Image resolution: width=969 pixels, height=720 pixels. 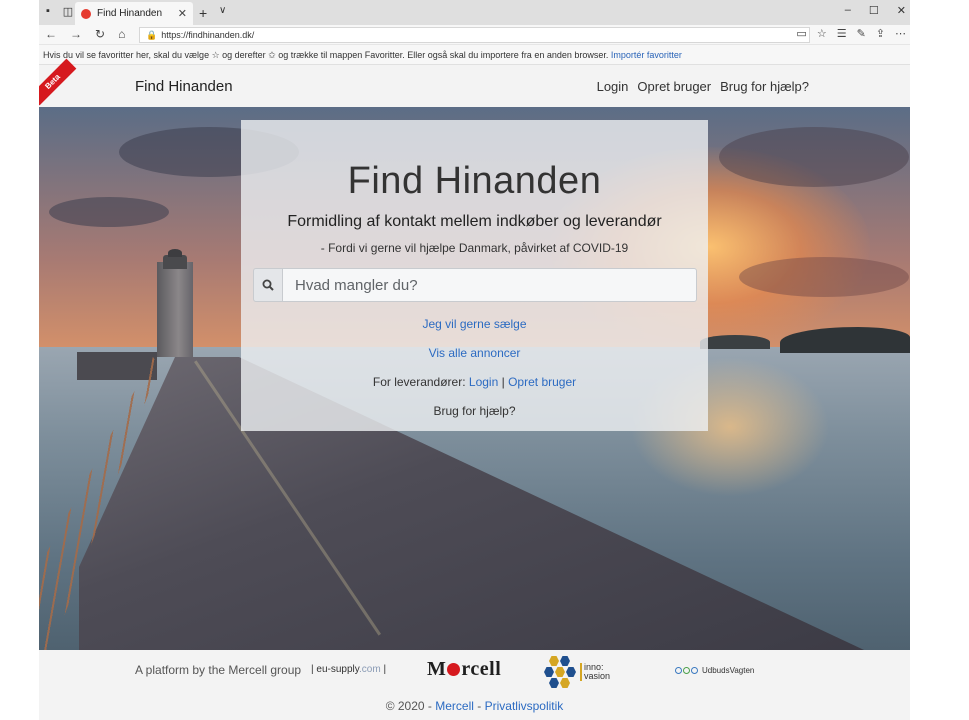 I want to click on supplier-register-link: Opret bruger, so click(x=542, y=382).